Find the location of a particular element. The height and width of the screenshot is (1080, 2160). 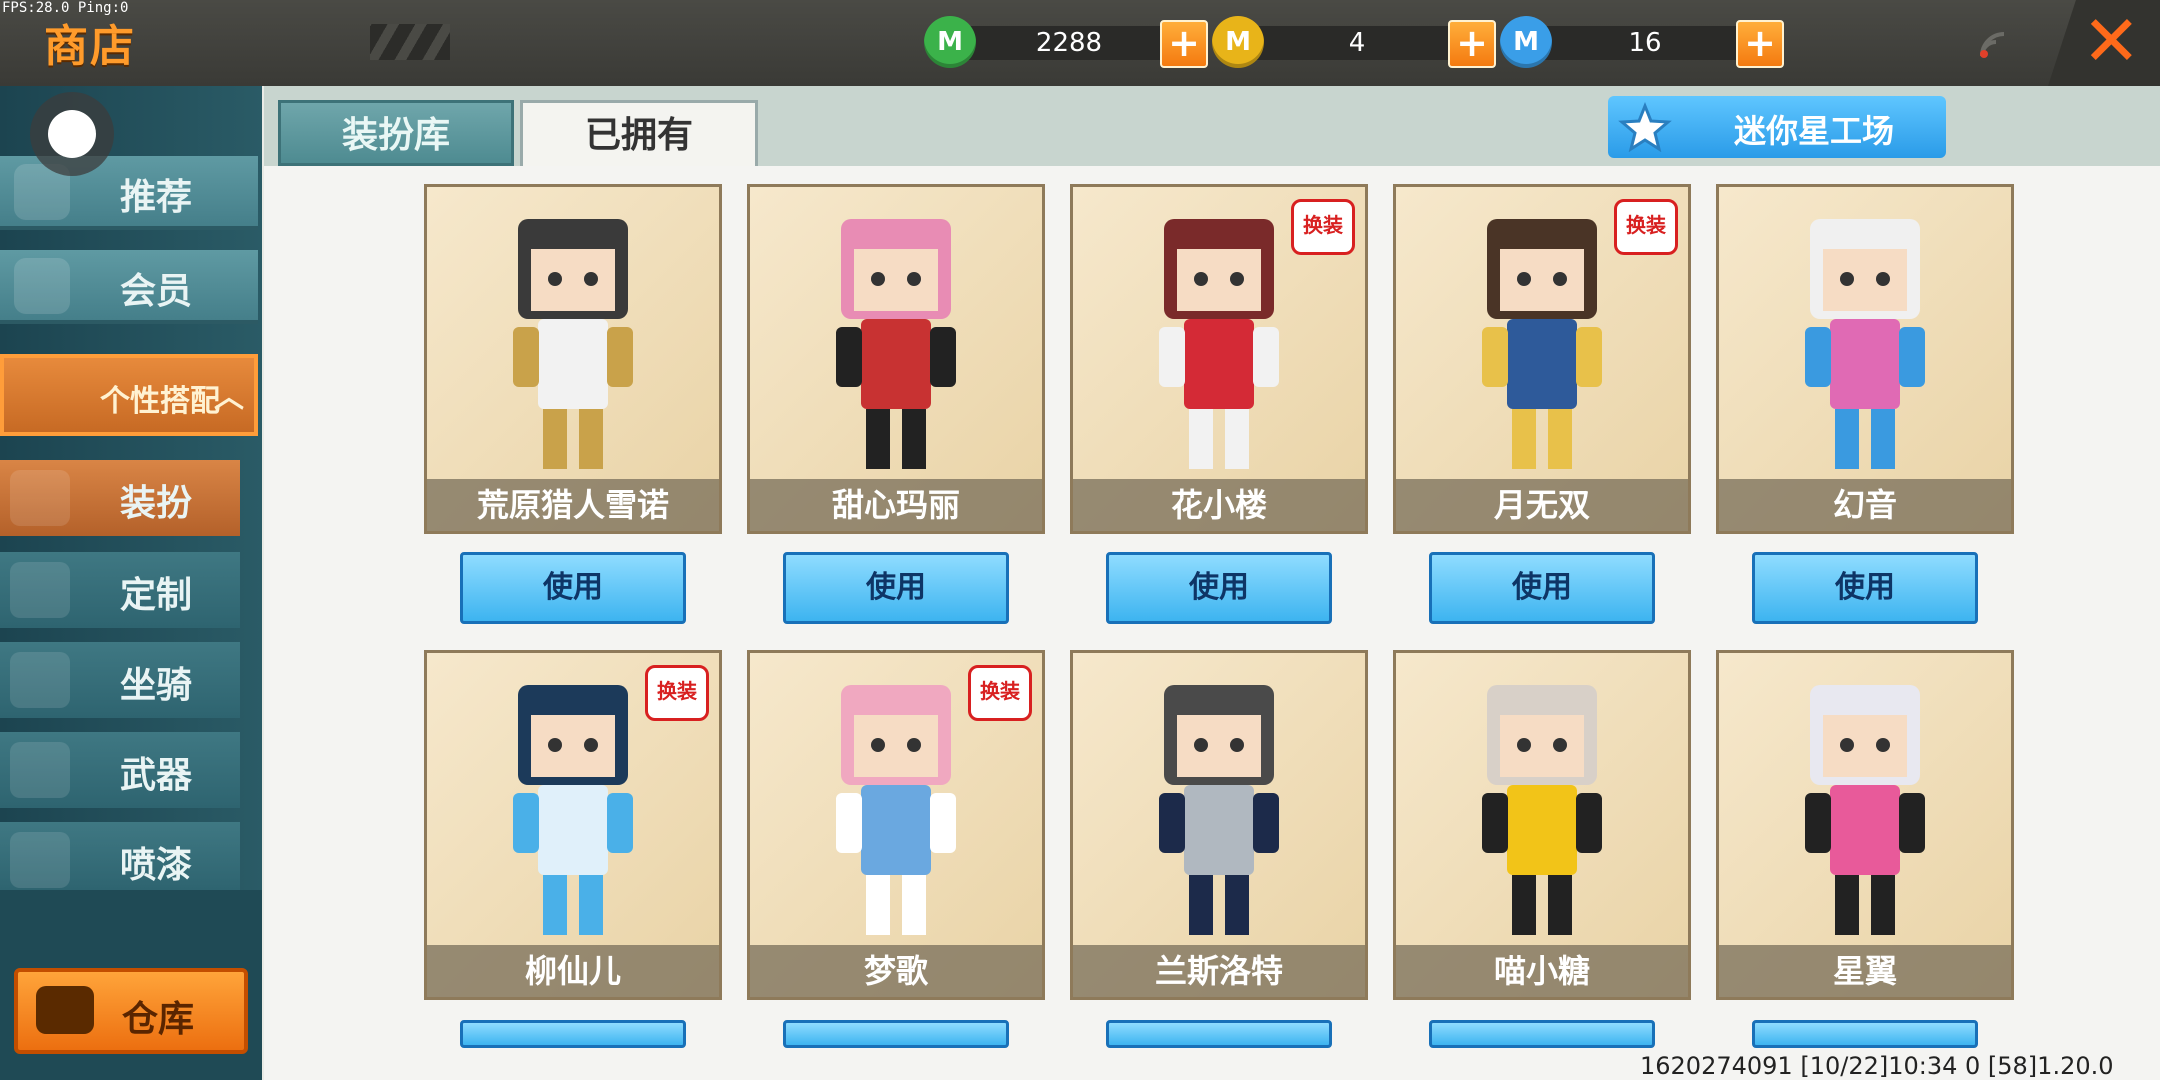

sidebar-sub-outfit: 装扮 is located at coordinates (120, 498).